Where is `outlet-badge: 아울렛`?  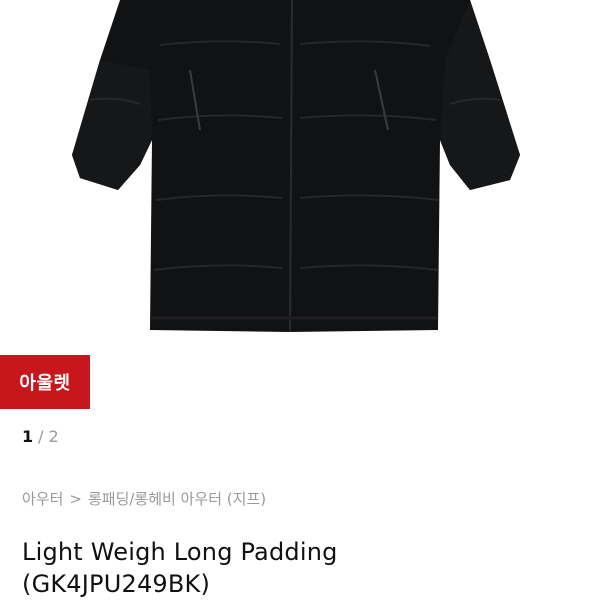
outlet-badge: 아울렛 is located at coordinates (45, 382).